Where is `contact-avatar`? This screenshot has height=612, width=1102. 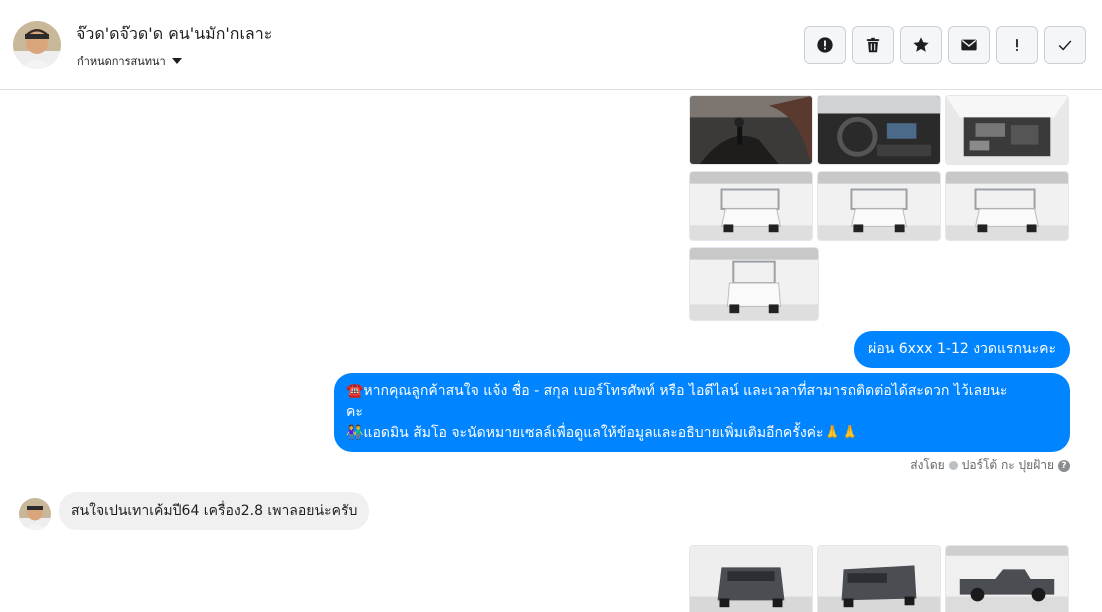
contact-avatar is located at coordinates (37, 45).